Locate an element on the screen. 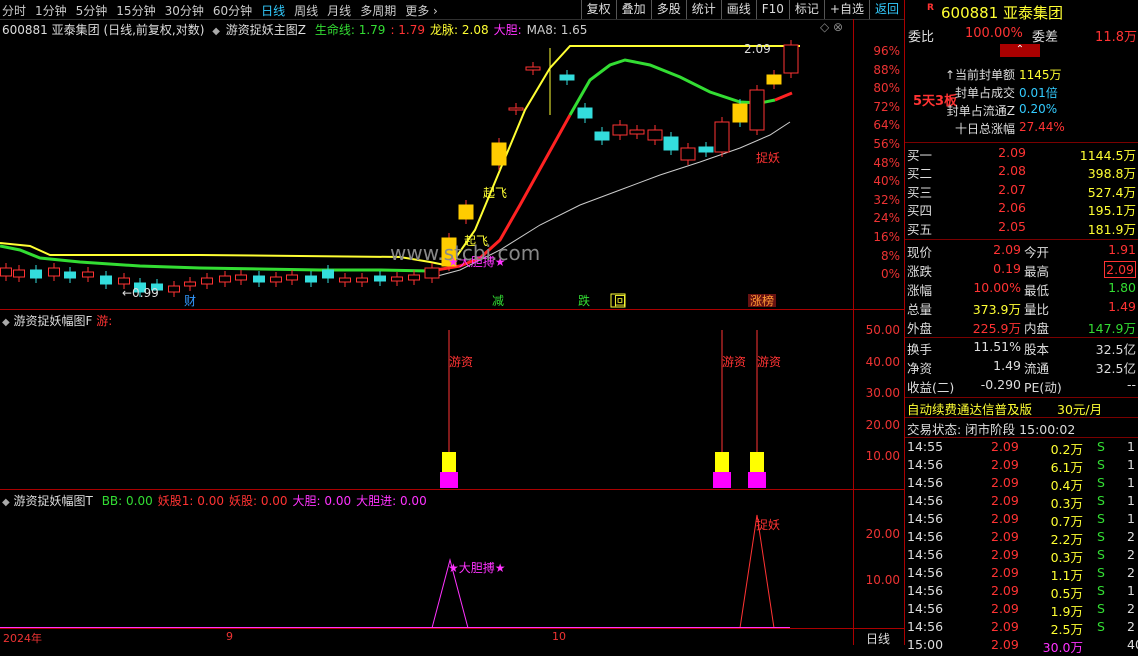  panel2-name: 游资捉妖幅图F is located at coordinates (53, 321).